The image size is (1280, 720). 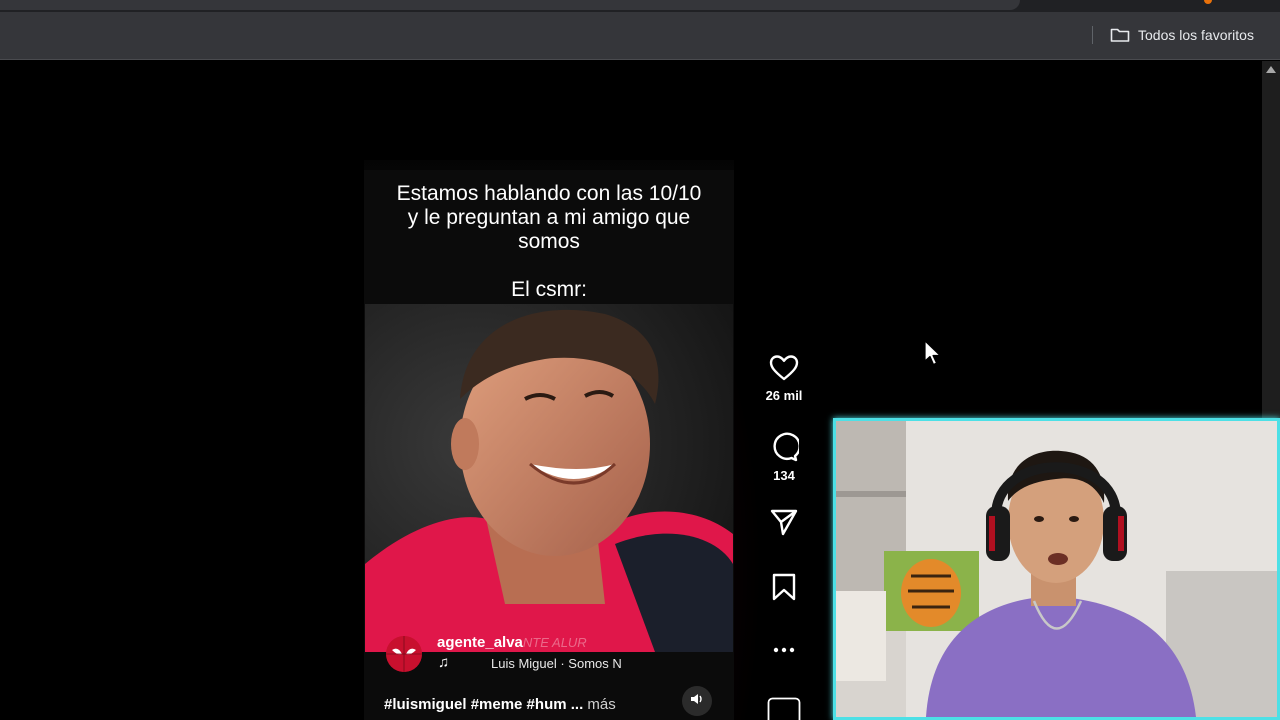 What do you see at coordinates (576, 663) in the screenshot?
I see `music-track: Luis Miguel · Somos N` at bounding box center [576, 663].